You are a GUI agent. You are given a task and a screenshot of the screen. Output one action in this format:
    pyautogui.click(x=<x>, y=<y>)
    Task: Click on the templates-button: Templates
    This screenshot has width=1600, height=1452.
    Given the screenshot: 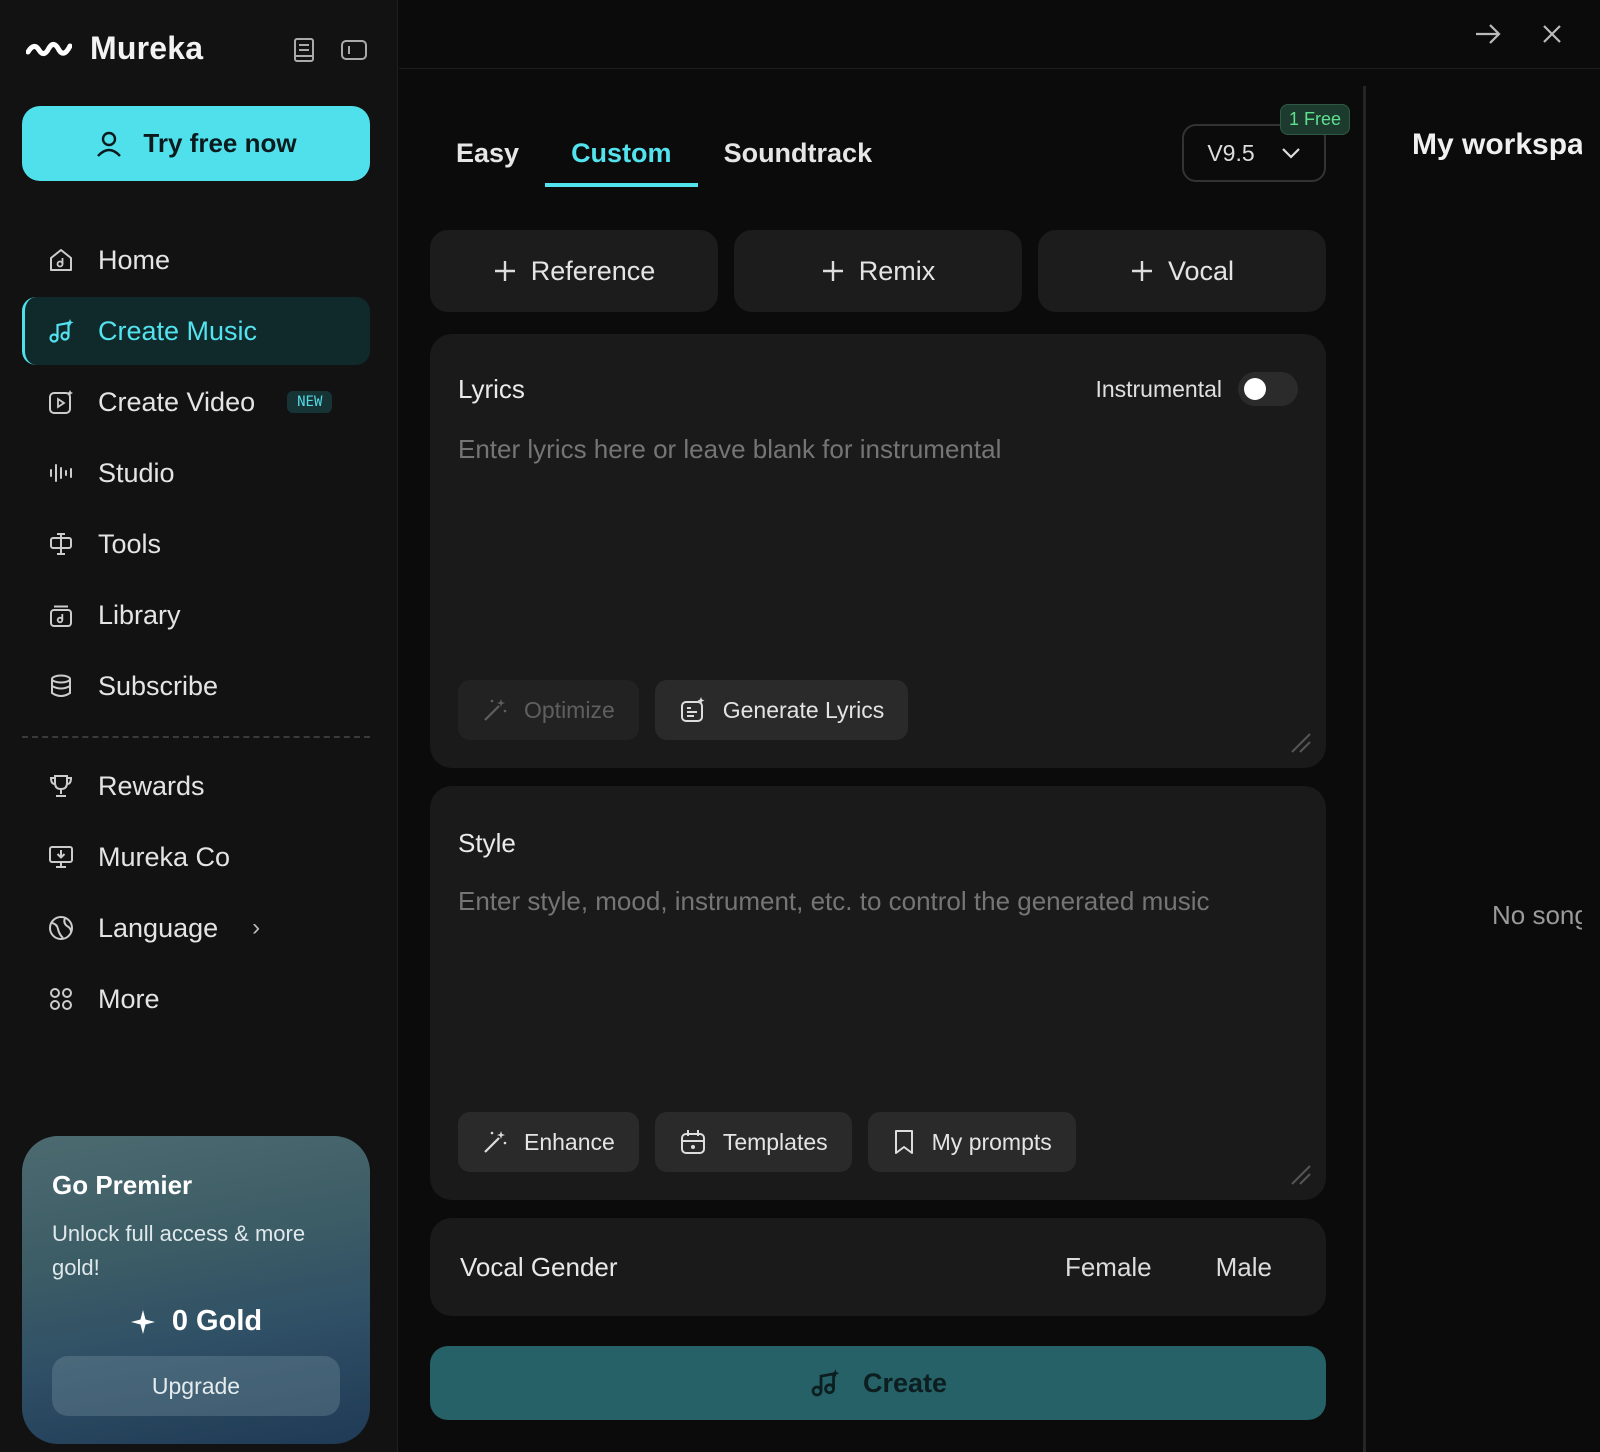 What is the action you would take?
    pyautogui.click(x=753, y=1142)
    